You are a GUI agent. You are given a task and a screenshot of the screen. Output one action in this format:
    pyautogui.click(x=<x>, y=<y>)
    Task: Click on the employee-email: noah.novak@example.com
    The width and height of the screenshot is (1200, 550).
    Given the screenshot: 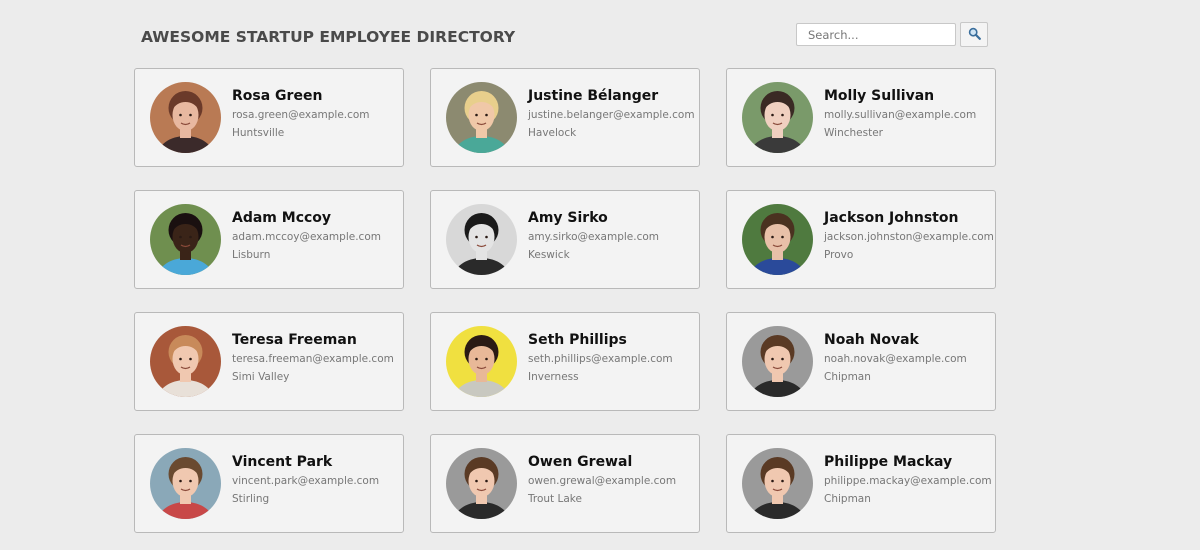 What is the action you would take?
    pyautogui.click(x=895, y=359)
    